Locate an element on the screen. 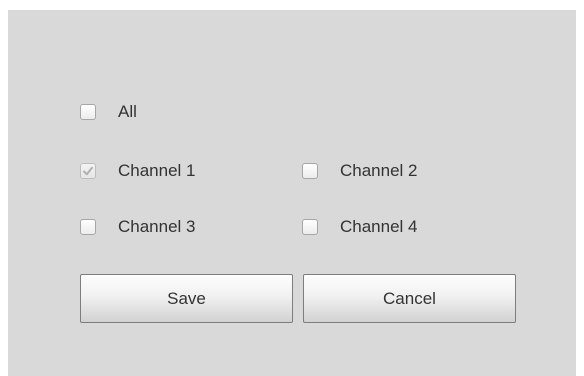 This screenshot has width=584, height=376. channel-2-label: Channel 2 is located at coordinates (379, 170).